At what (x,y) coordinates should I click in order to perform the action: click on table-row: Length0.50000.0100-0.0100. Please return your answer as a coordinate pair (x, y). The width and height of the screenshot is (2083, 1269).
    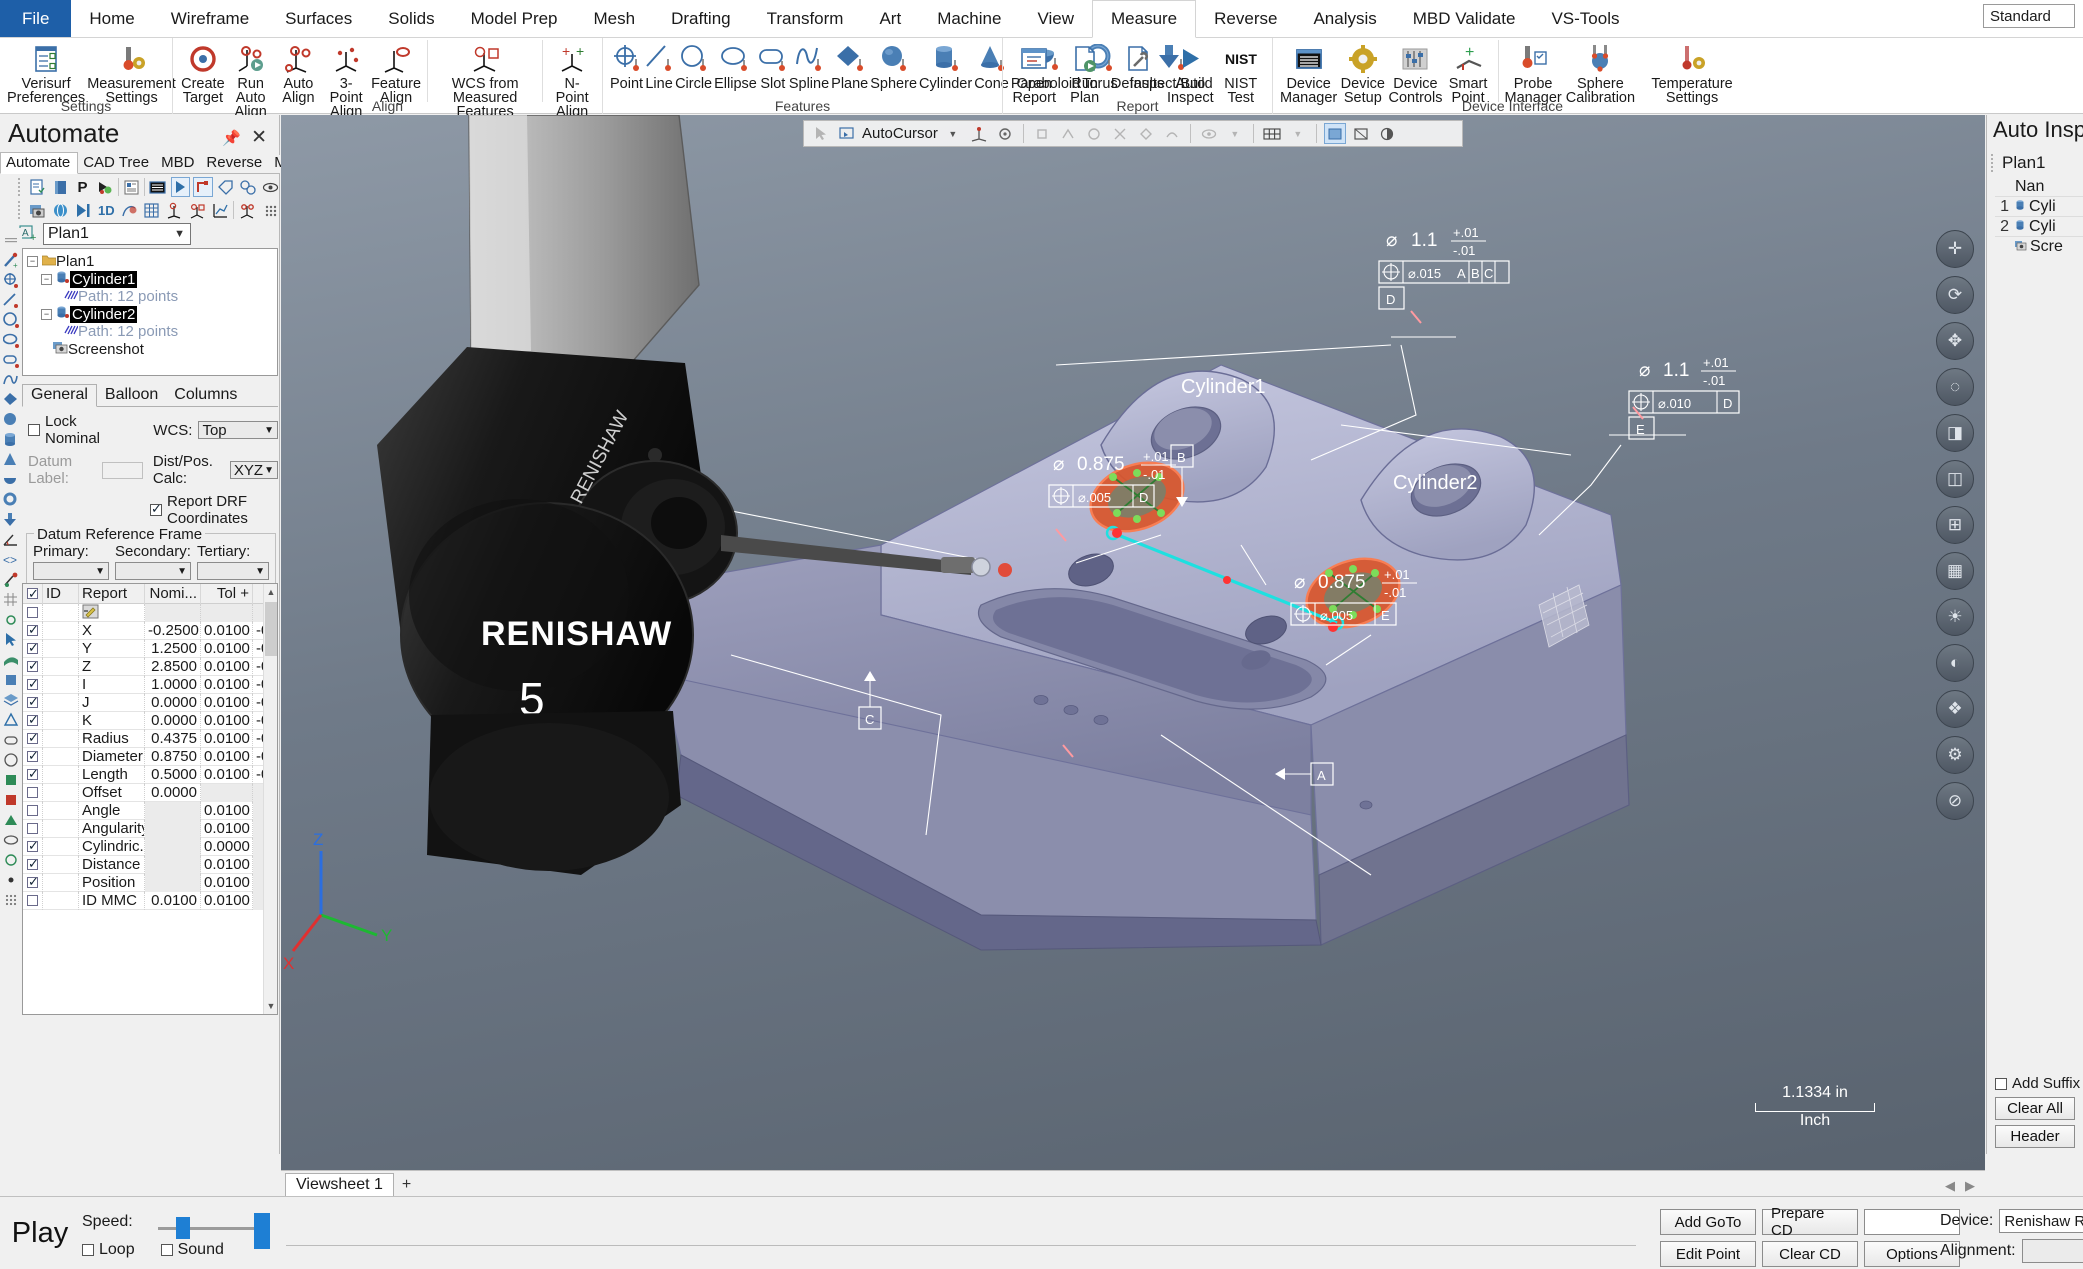
    Looking at the image, I should click on (150, 774).